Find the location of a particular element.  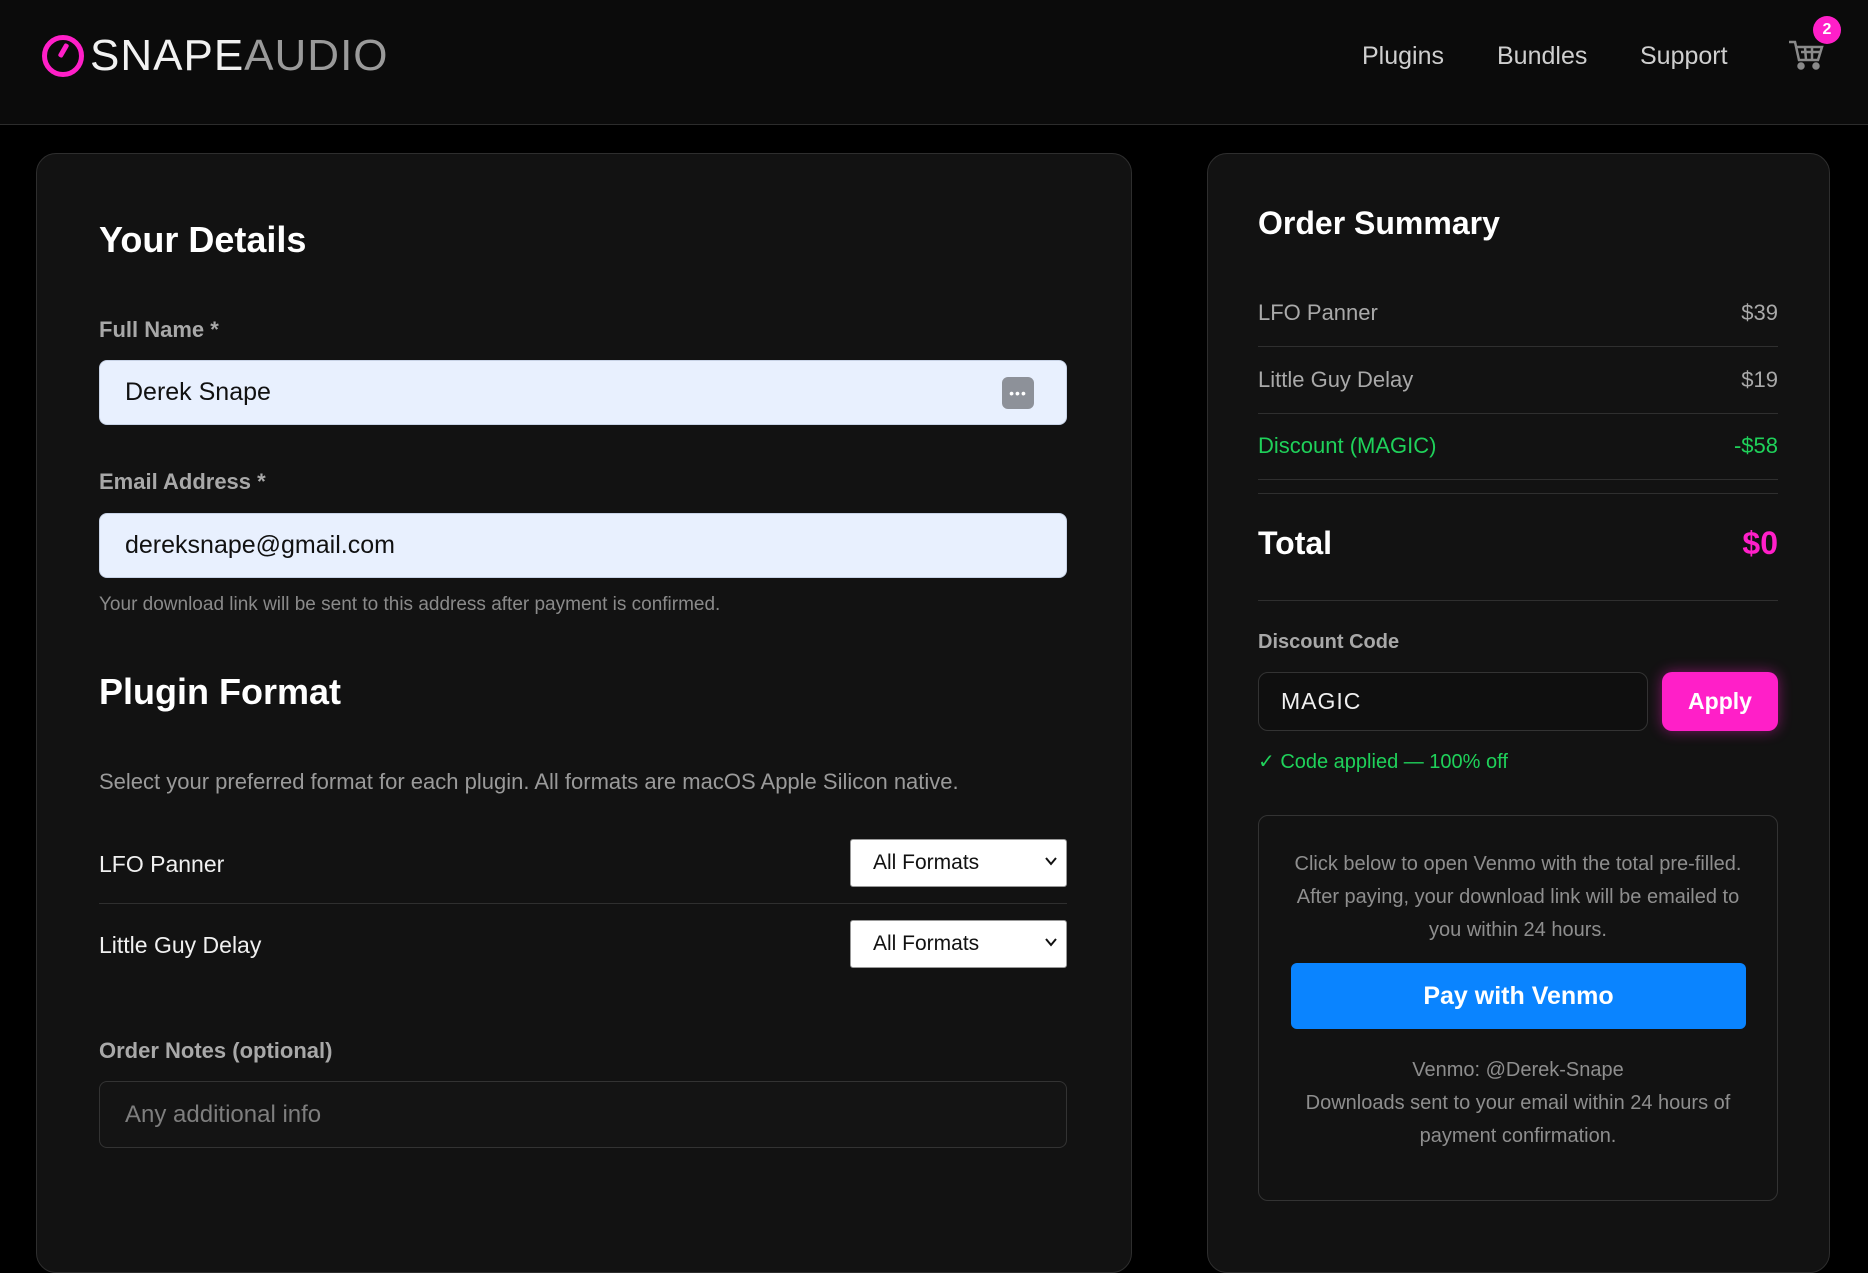

apply-discount-button: Apply is located at coordinates (1720, 701).